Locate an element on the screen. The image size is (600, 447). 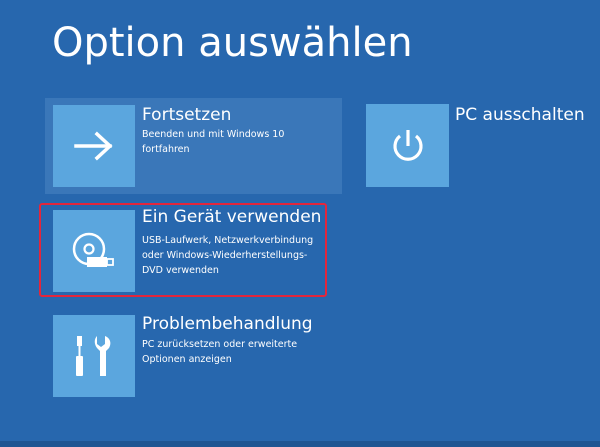
tools-icon is located at coordinates (93, 356).